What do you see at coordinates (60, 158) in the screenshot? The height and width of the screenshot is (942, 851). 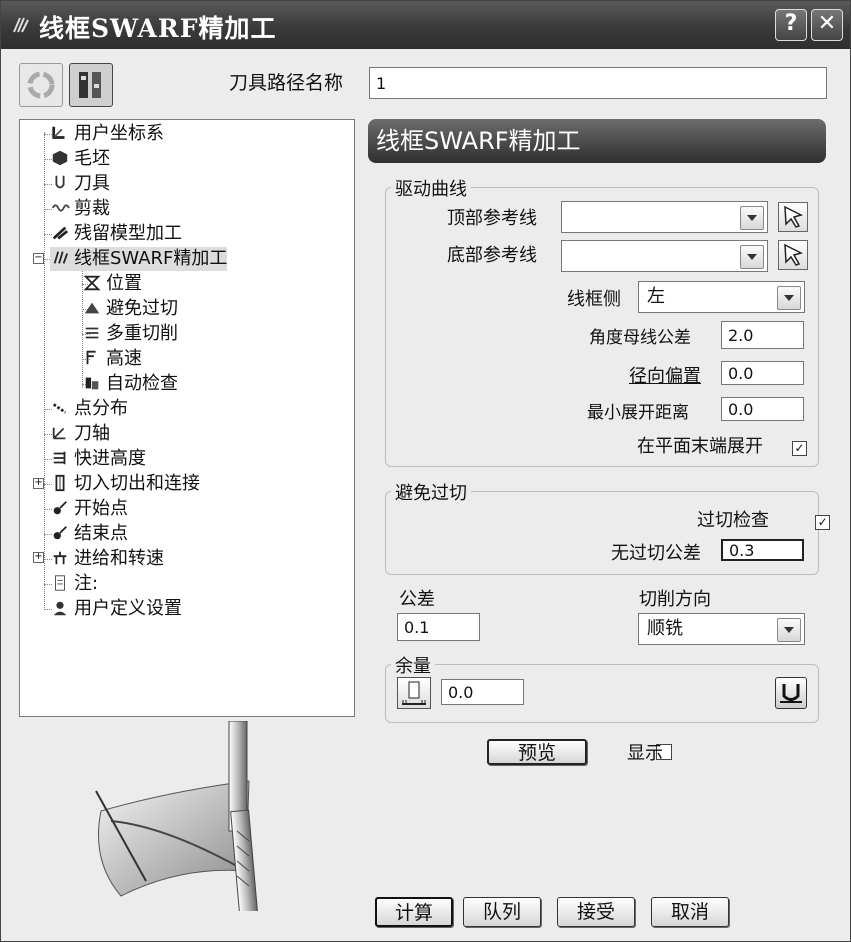 I see `block-icon` at bounding box center [60, 158].